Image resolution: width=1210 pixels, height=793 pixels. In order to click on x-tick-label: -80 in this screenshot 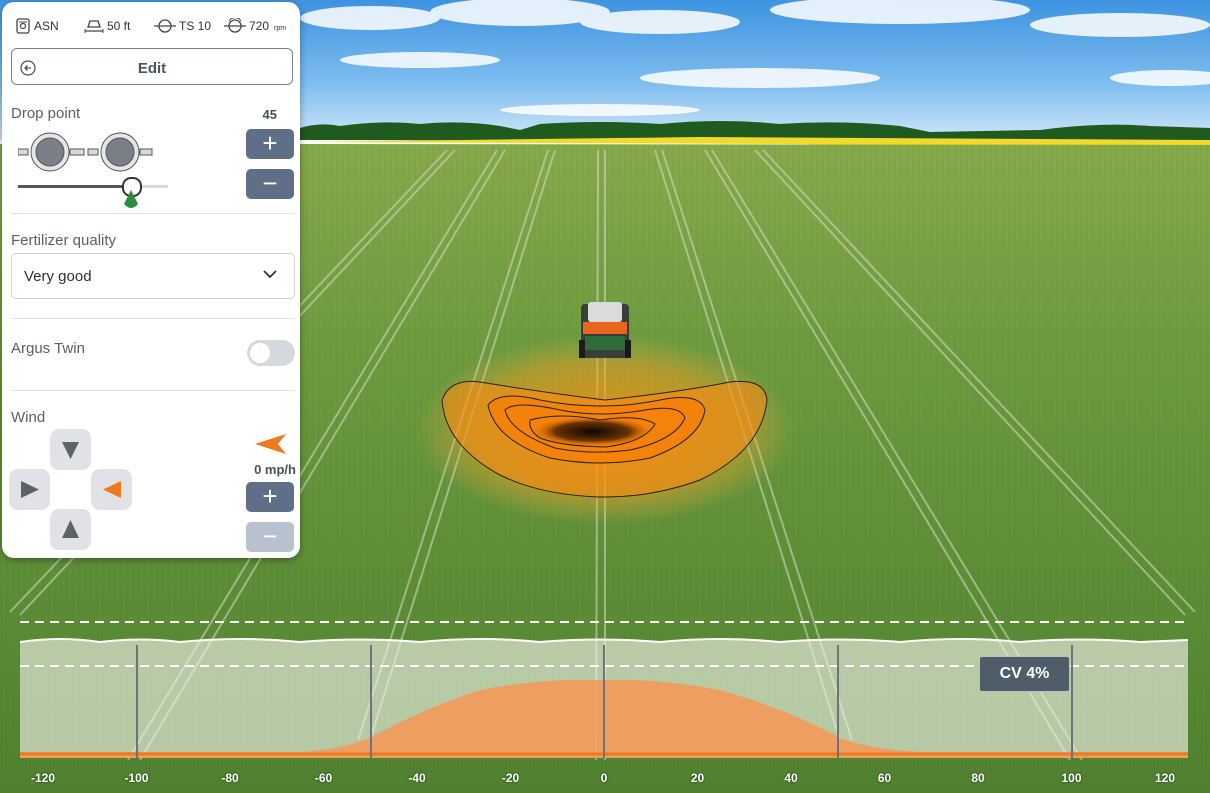, I will do `click(230, 778)`.